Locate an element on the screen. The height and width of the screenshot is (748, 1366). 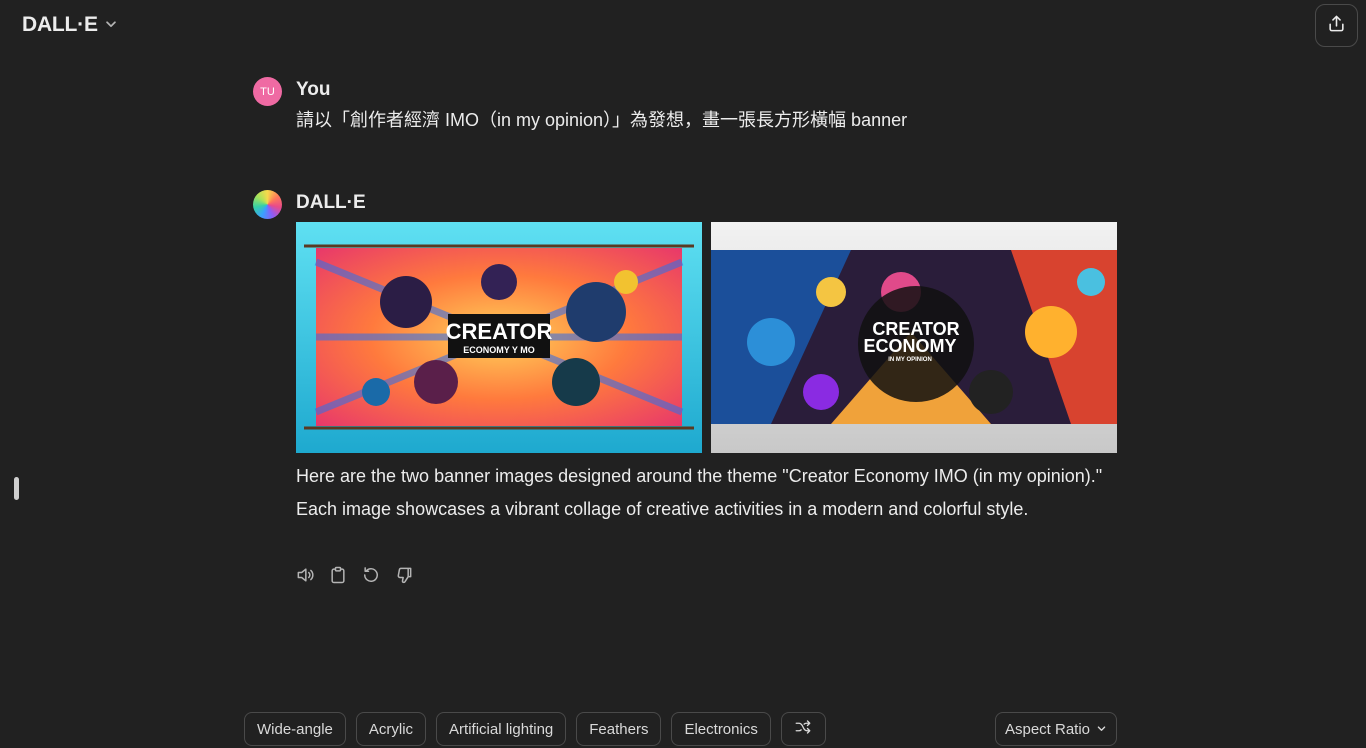
aspect-ratio-label: Aspect Ratio is located at coordinates (1047, 729).